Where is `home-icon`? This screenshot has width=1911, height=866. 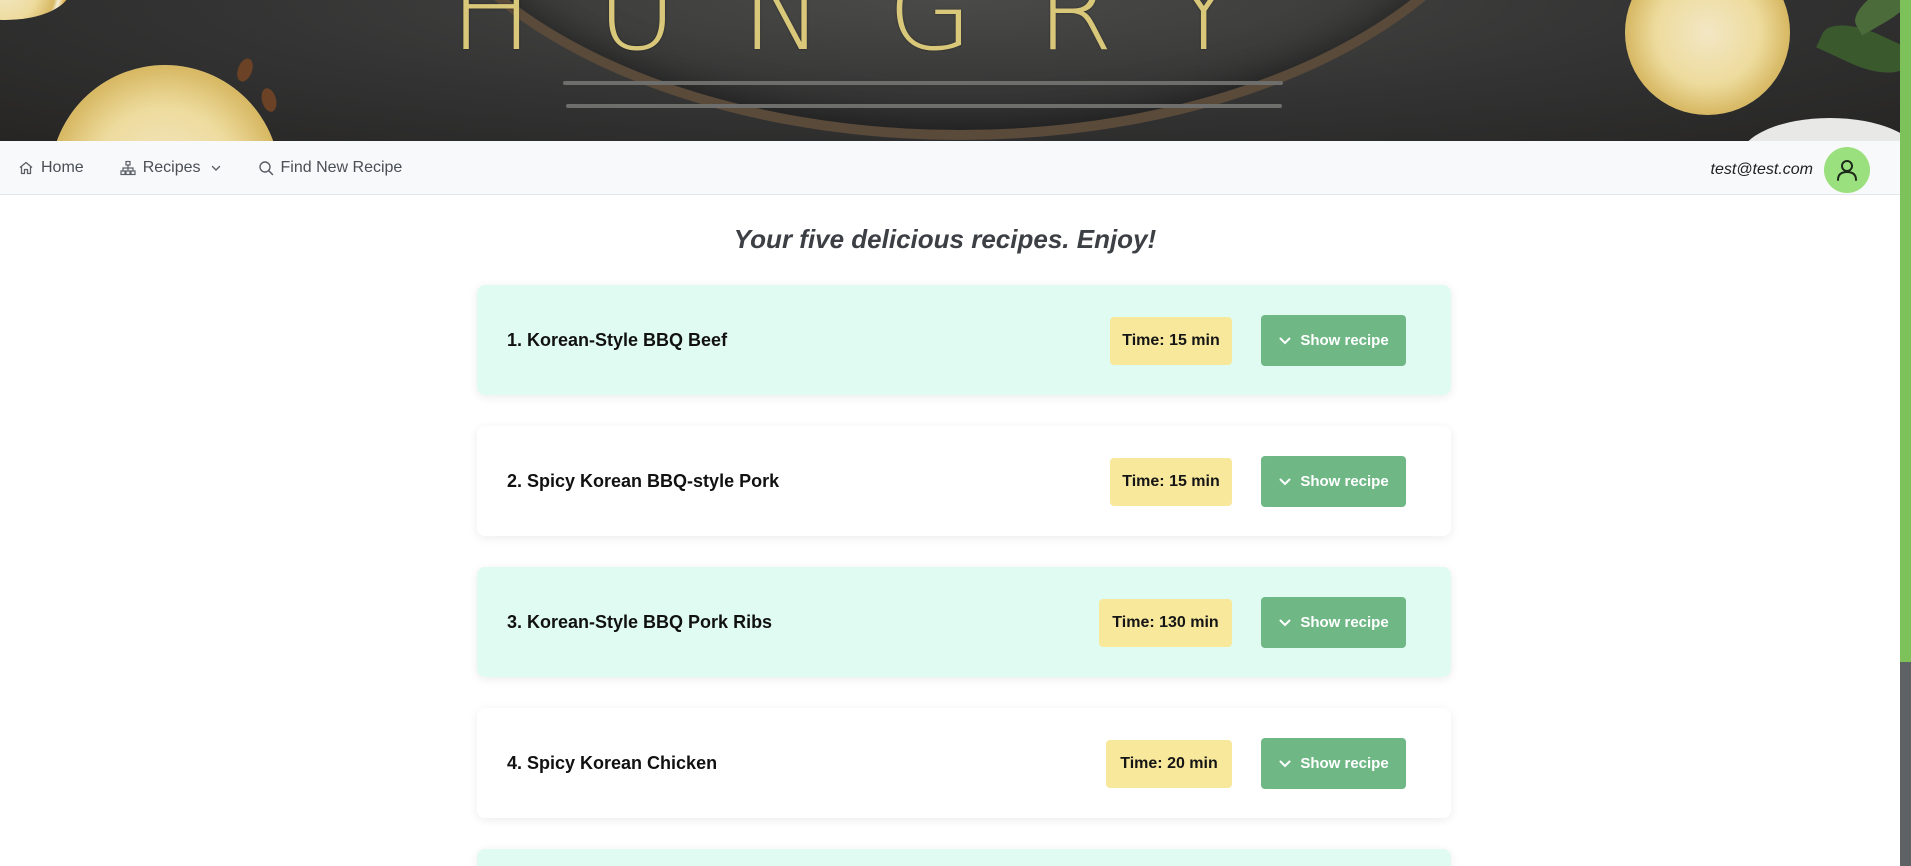 home-icon is located at coordinates (26, 167).